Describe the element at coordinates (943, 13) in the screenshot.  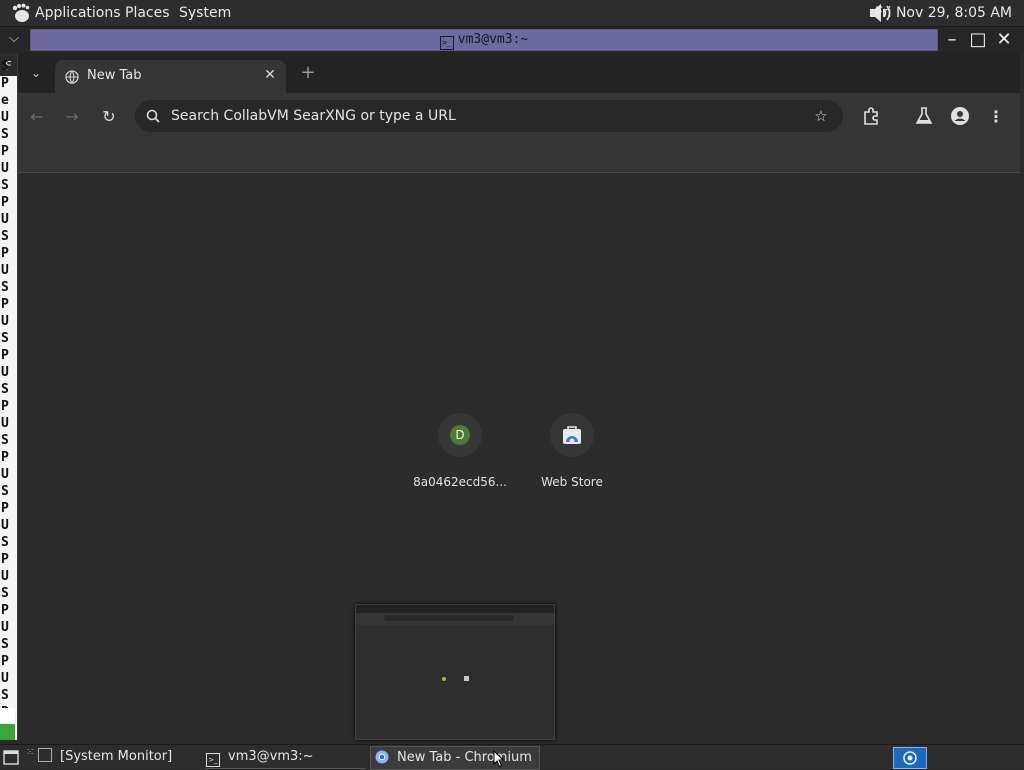
I see `clock: Fri Nov 29, 8:05 AM` at that location.